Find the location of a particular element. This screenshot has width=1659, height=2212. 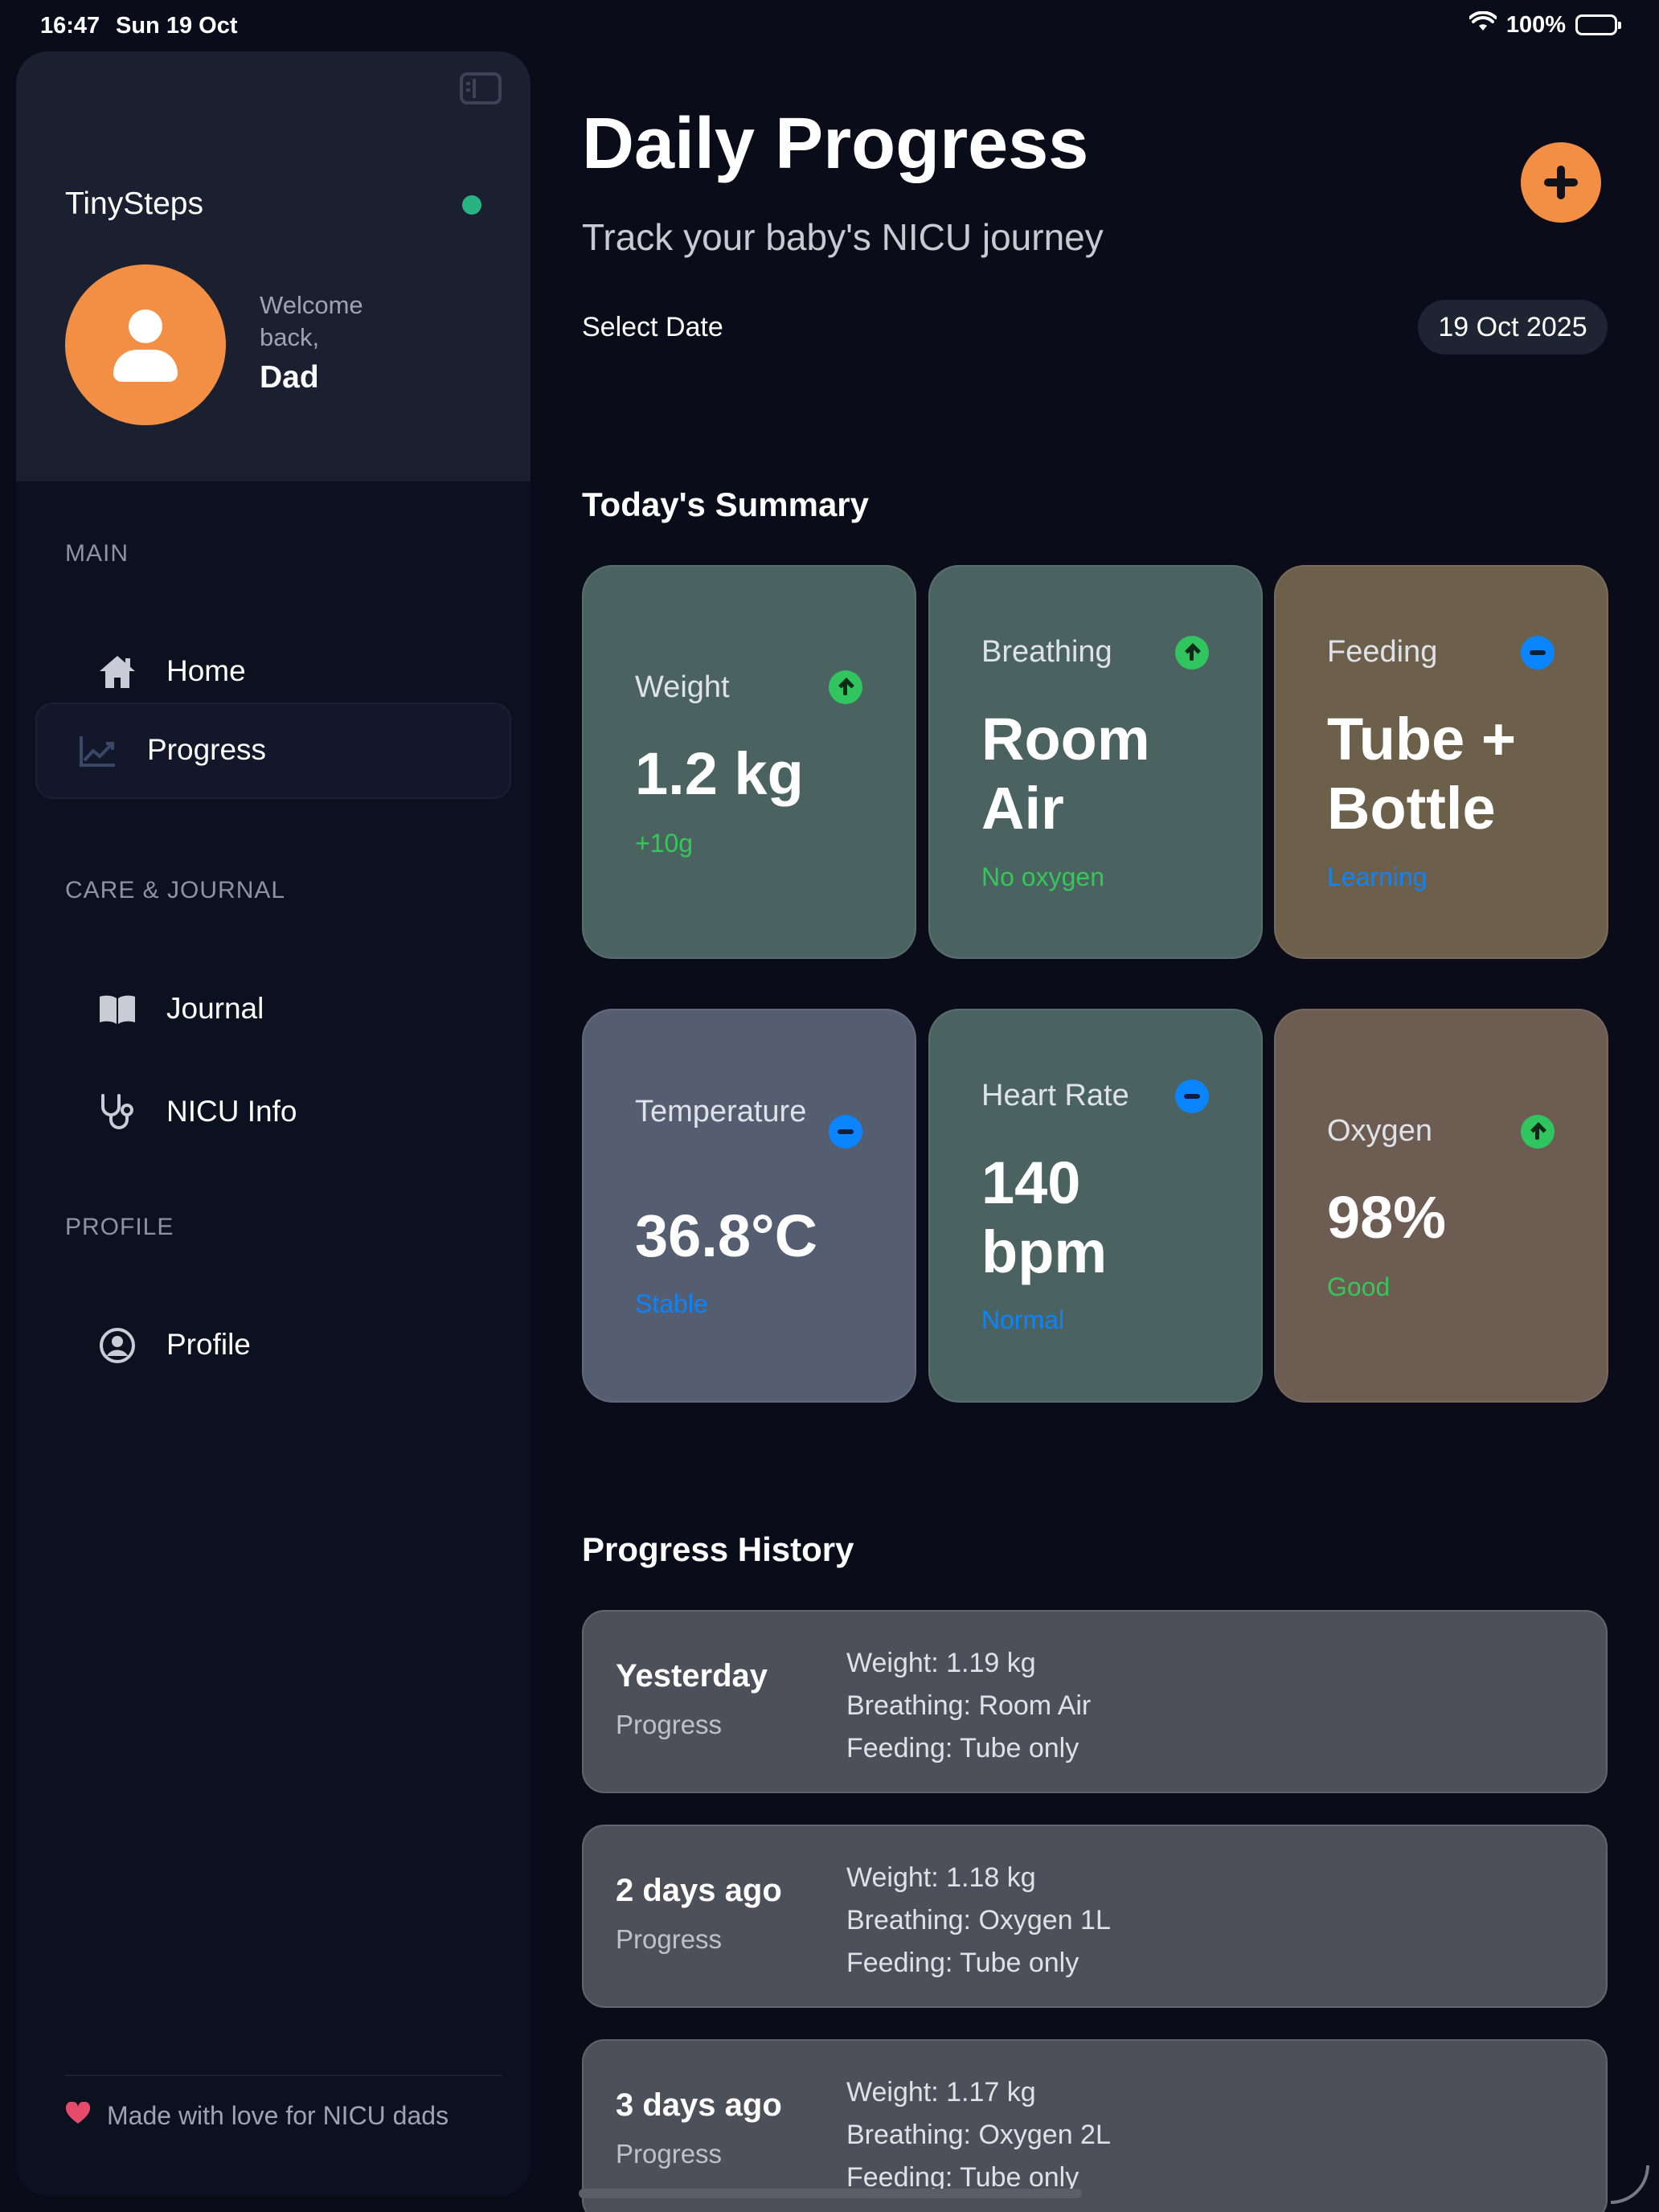

status-indicators: 100% is located at coordinates (1544, 24).